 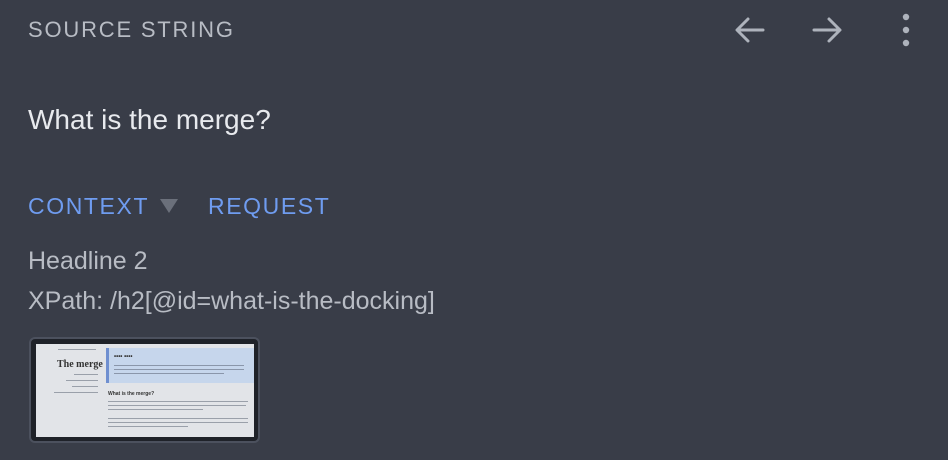 I want to click on more-options-button, so click(x=906, y=30).